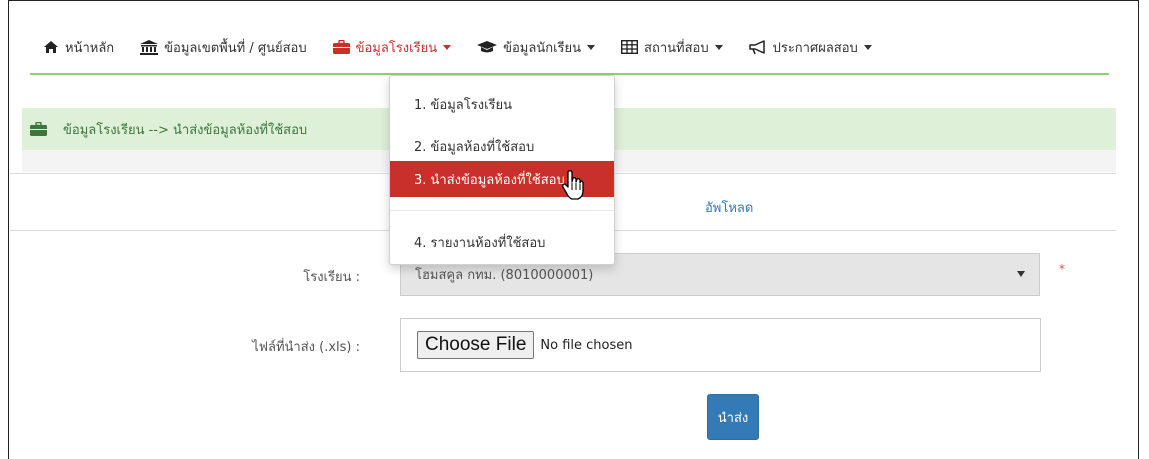 The height and width of the screenshot is (459, 1149). Describe the element at coordinates (1062, 269) in the screenshot. I see `required-mark: *` at that location.